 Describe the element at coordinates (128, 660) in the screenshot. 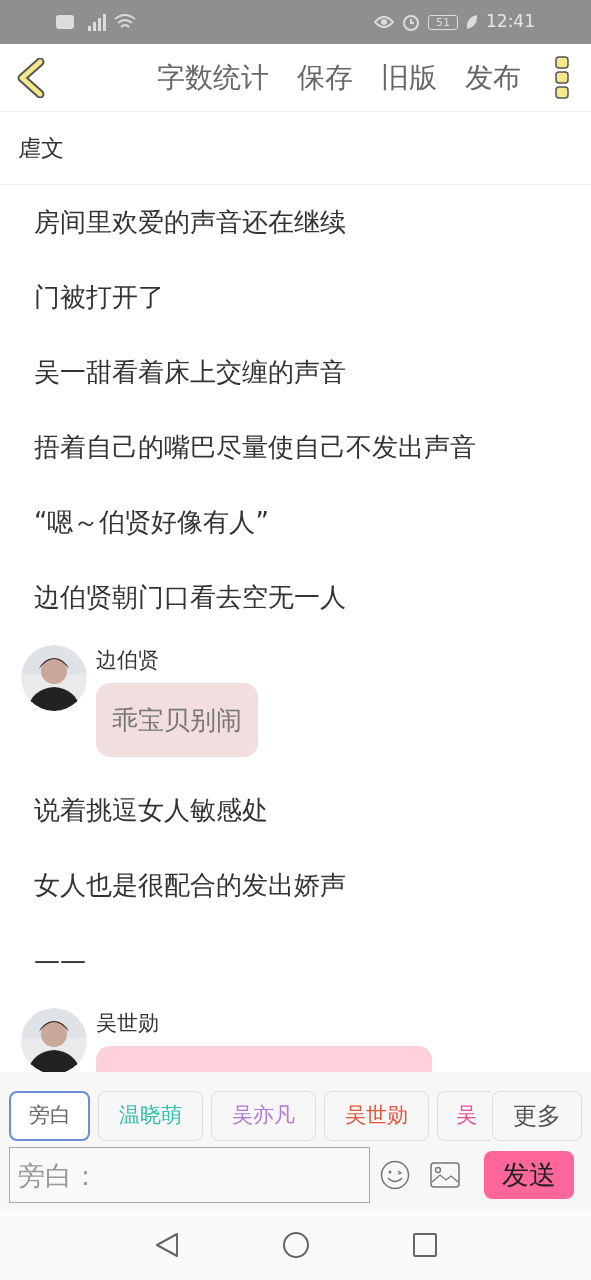

I see `speaker-name: 边伯贤` at that location.